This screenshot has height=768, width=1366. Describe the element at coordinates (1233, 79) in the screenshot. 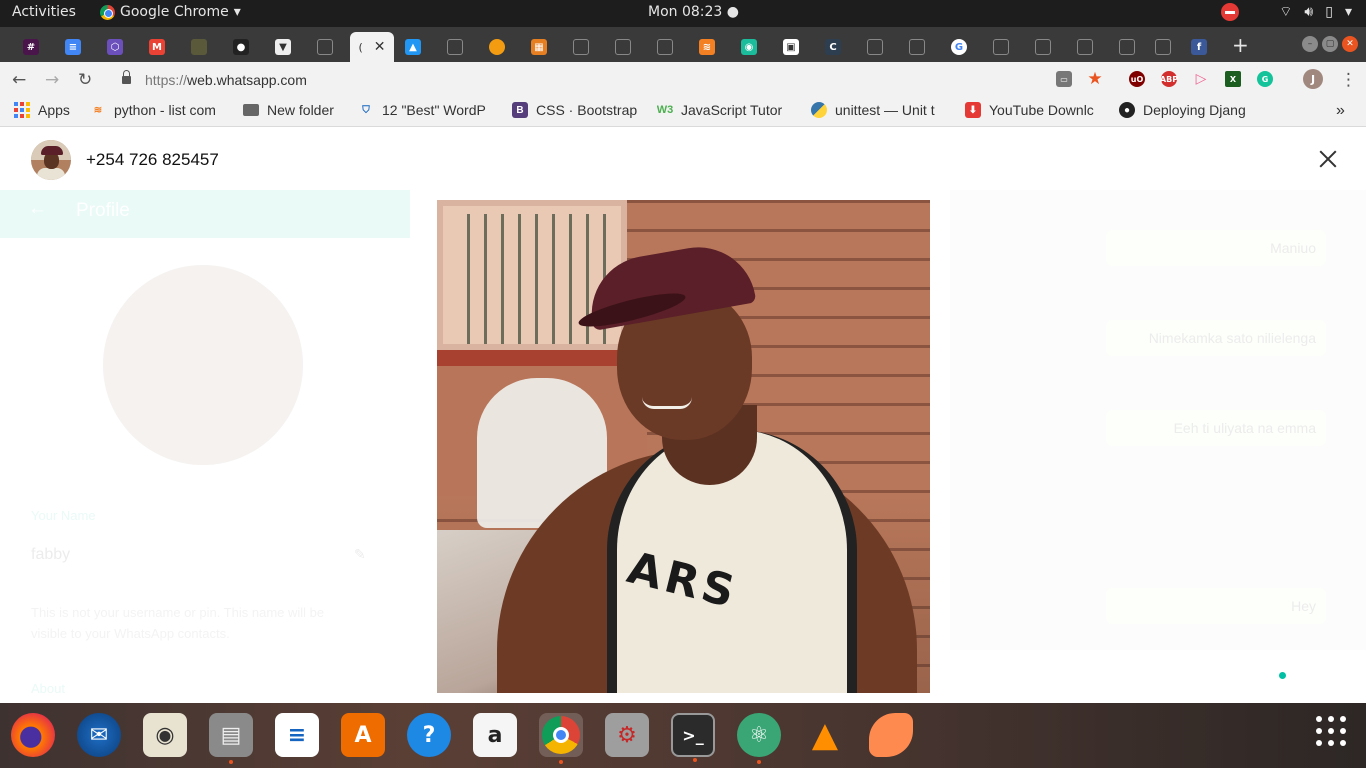

I see `excel-icon: X` at that location.